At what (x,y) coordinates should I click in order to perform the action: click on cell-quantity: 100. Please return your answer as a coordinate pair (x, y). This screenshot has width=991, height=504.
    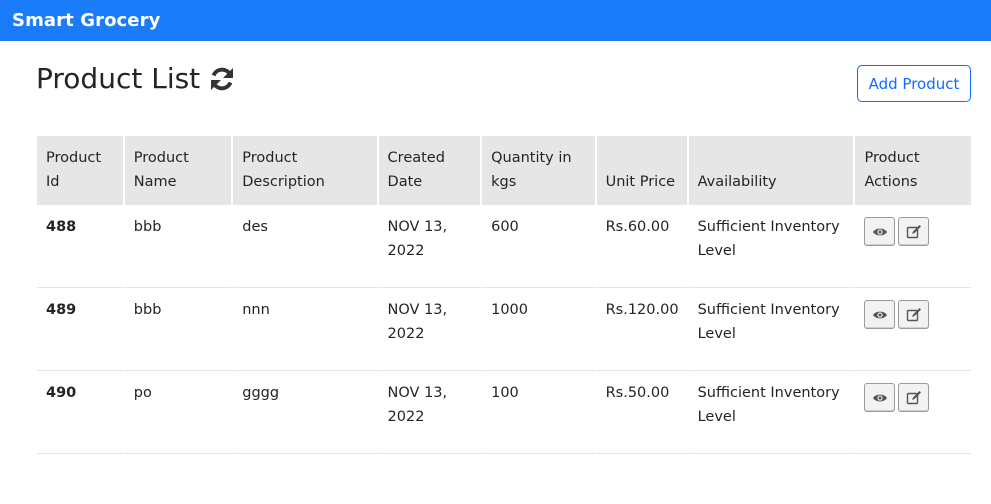
    Looking at the image, I should click on (539, 412).